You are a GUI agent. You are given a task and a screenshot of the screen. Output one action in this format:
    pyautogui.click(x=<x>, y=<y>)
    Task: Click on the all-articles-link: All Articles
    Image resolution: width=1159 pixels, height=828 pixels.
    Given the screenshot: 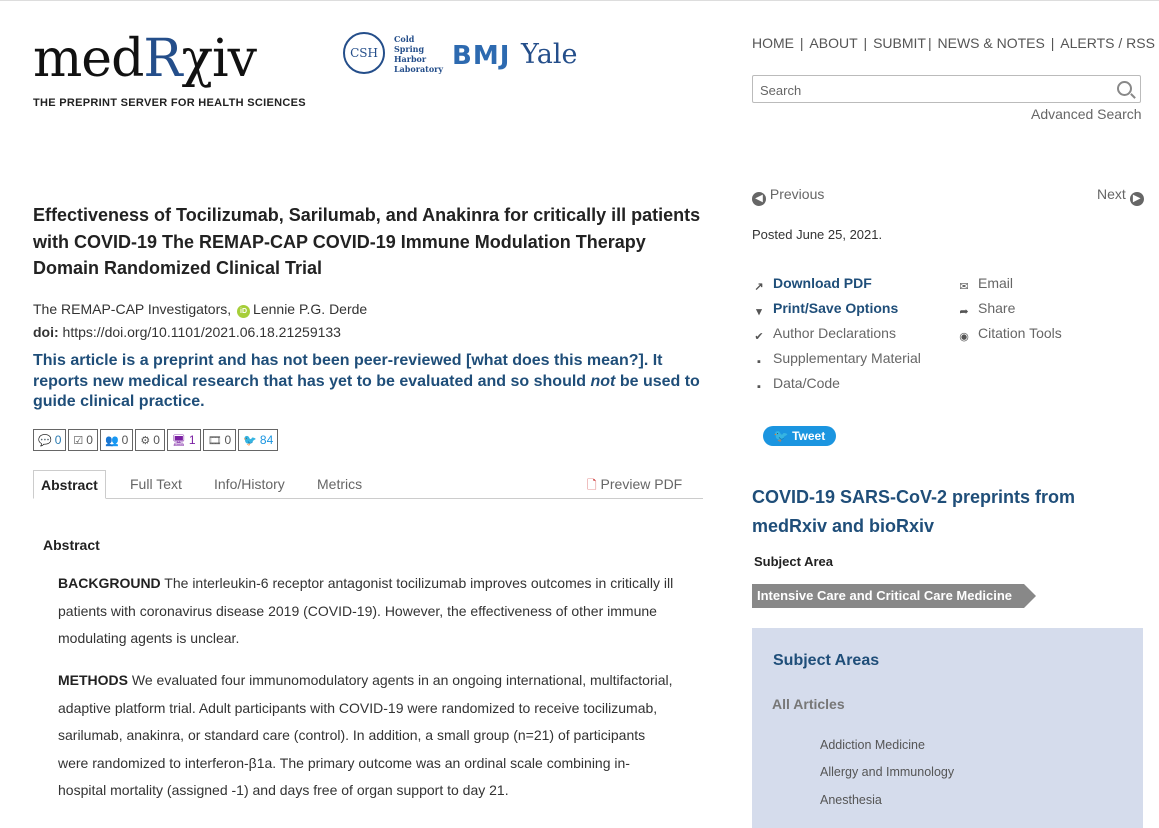 What is the action you would take?
    pyautogui.click(x=808, y=704)
    